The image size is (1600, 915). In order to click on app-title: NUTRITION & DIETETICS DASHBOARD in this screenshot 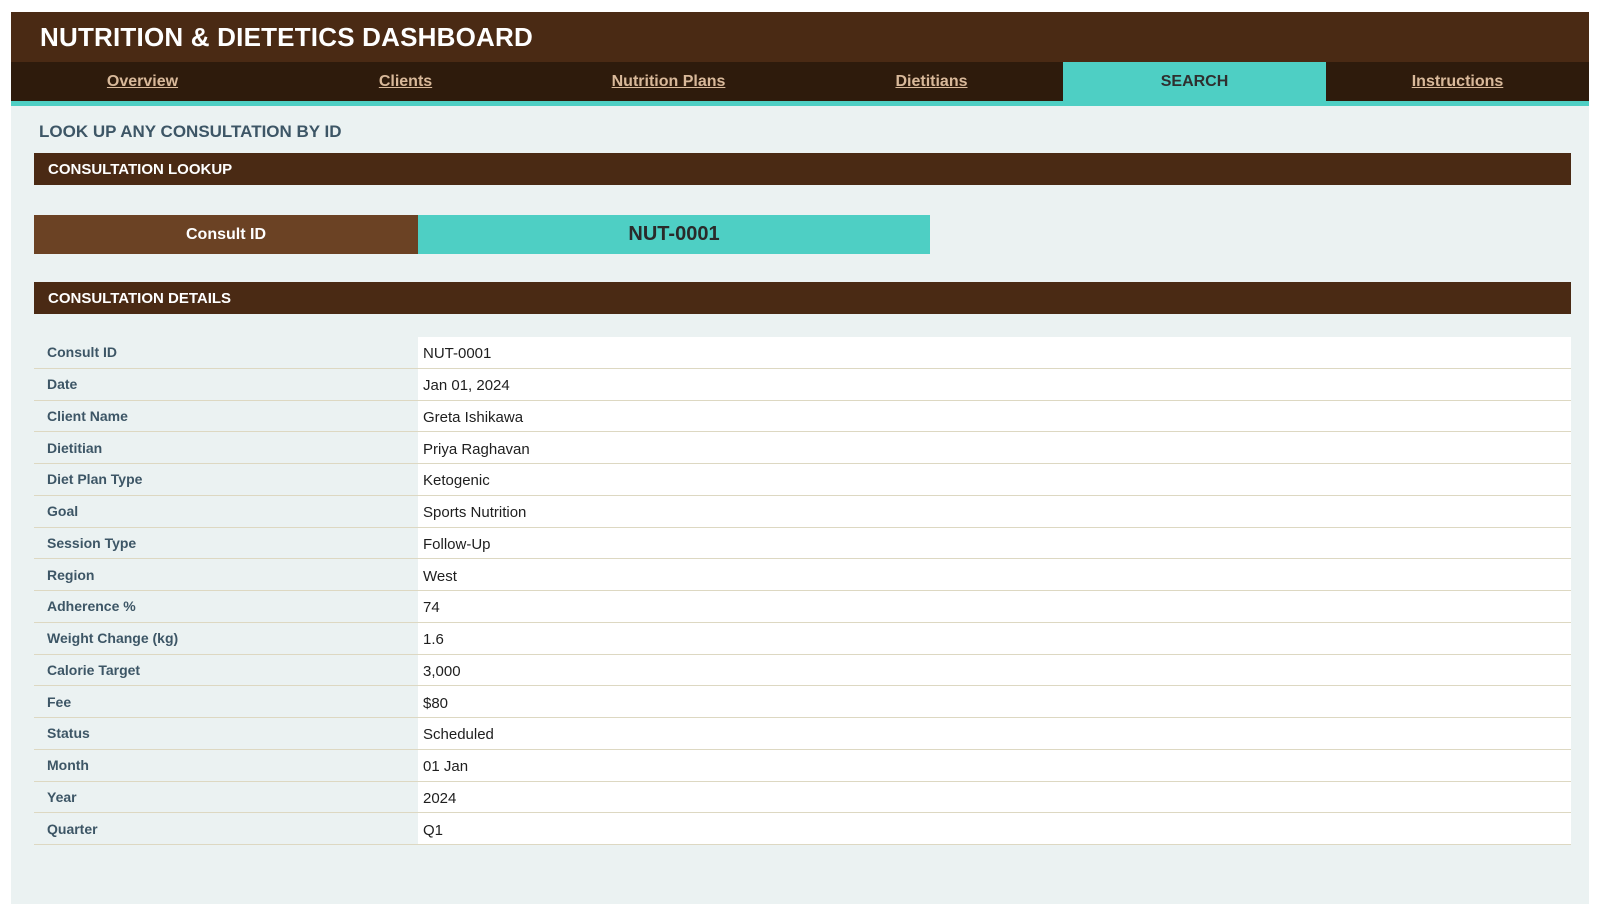, I will do `click(286, 36)`.